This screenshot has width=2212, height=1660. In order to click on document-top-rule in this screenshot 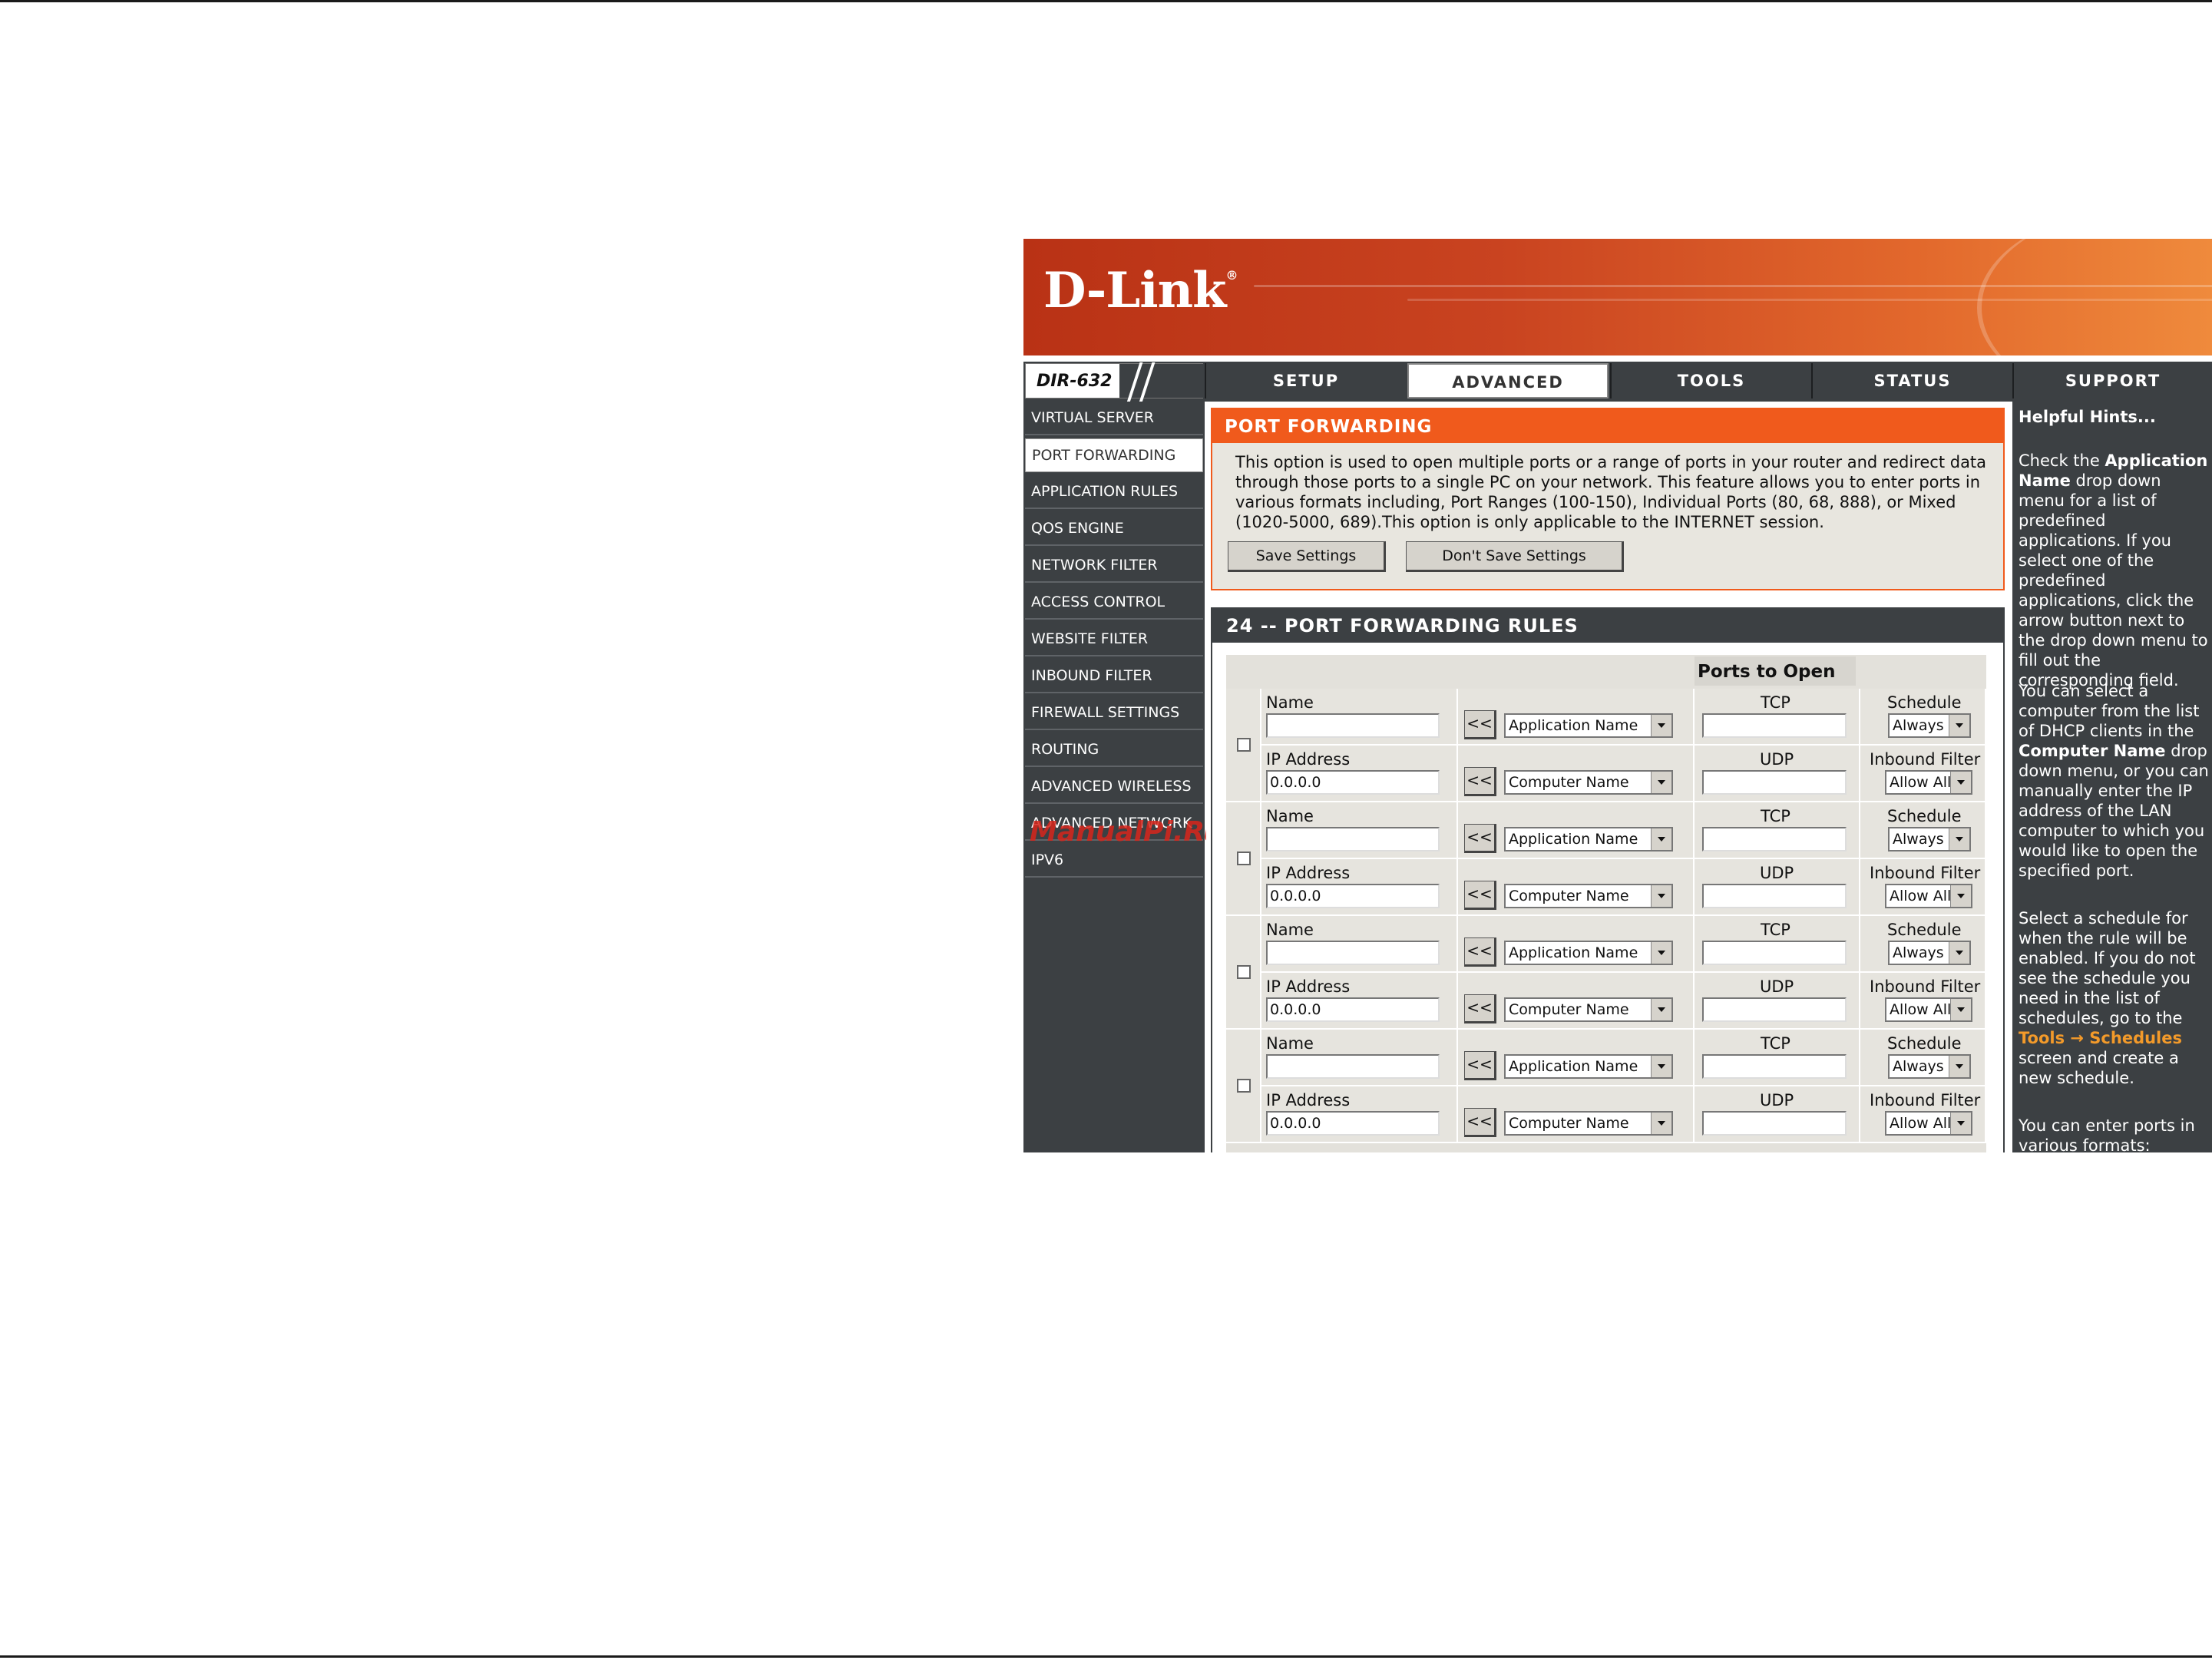, I will do `click(1106, 1)`.